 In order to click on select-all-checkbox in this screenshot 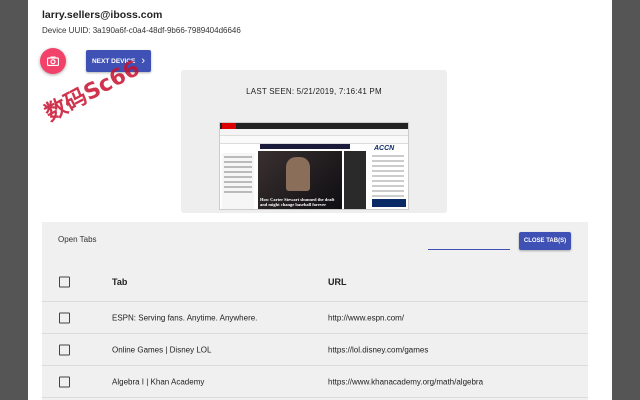, I will do `click(64, 281)`.